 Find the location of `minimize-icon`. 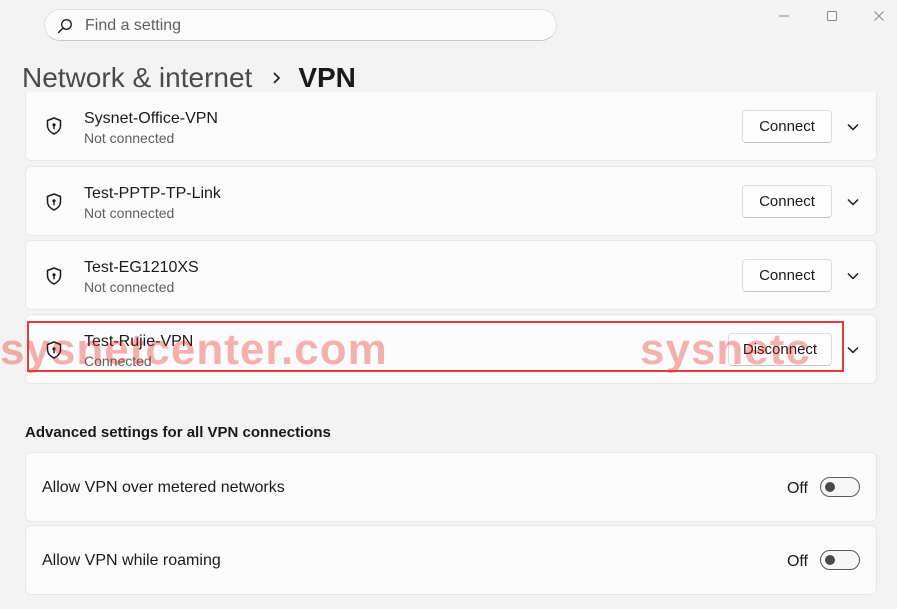

minimize-icon is located at coordinates (784, 16).